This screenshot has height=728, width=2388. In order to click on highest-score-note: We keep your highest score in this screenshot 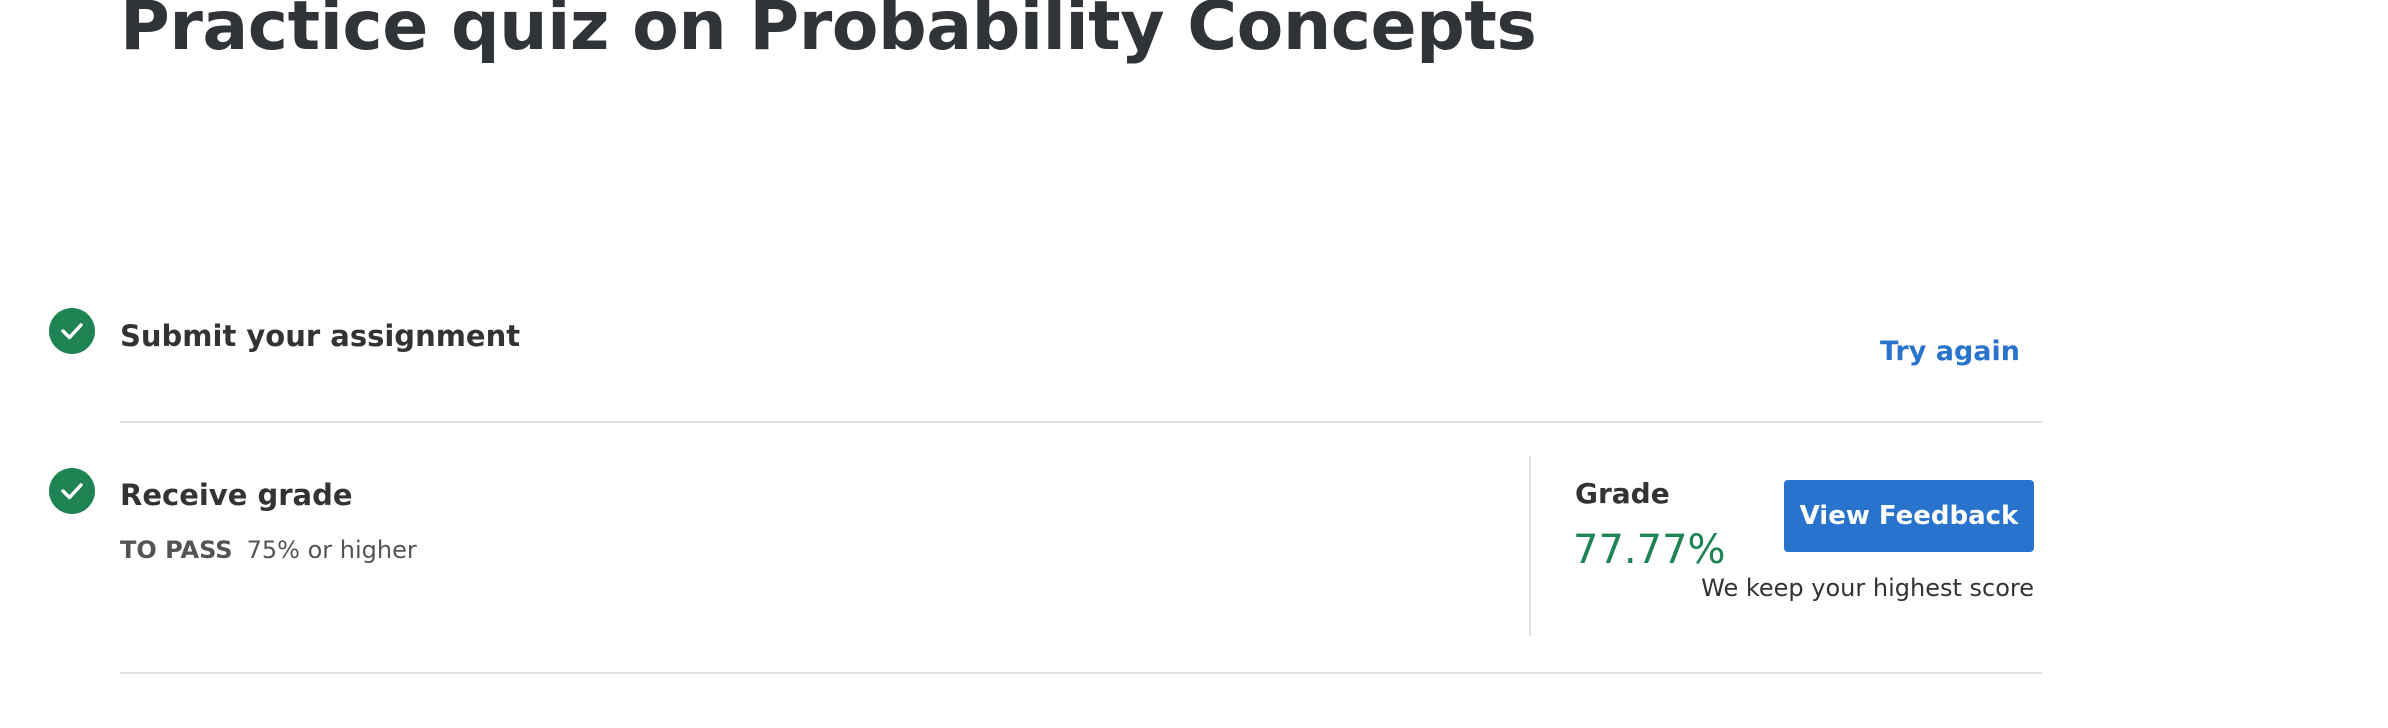, I will do `click(1867, 588)`.